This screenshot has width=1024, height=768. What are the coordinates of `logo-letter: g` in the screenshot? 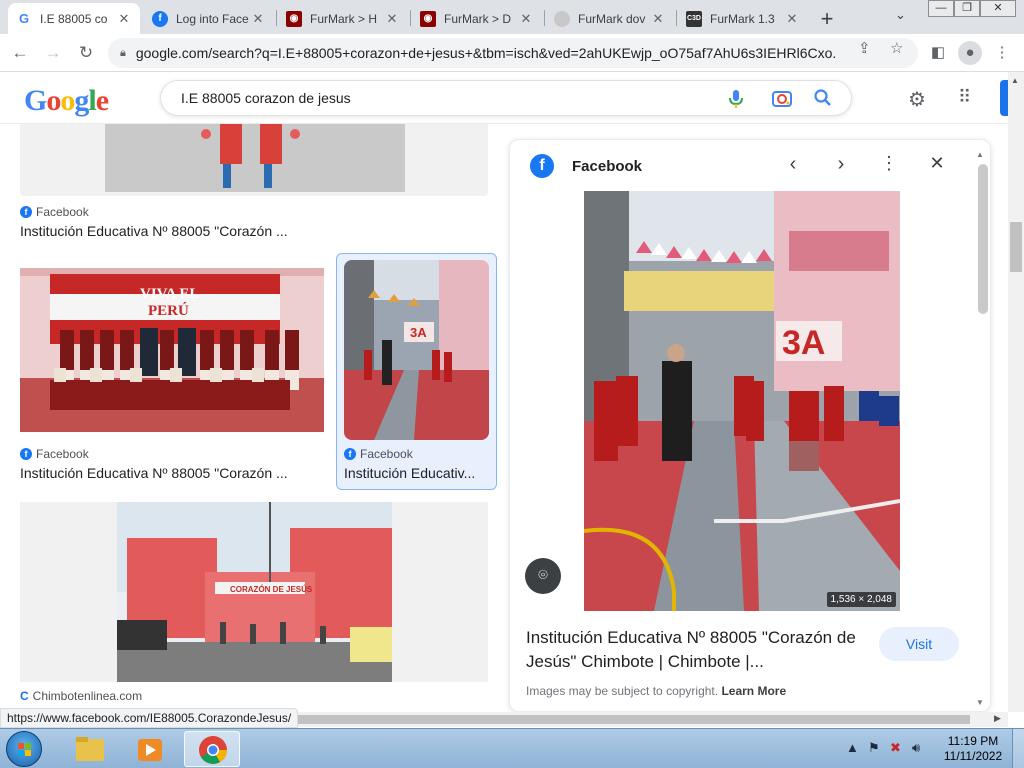 It's located at (81, 100).